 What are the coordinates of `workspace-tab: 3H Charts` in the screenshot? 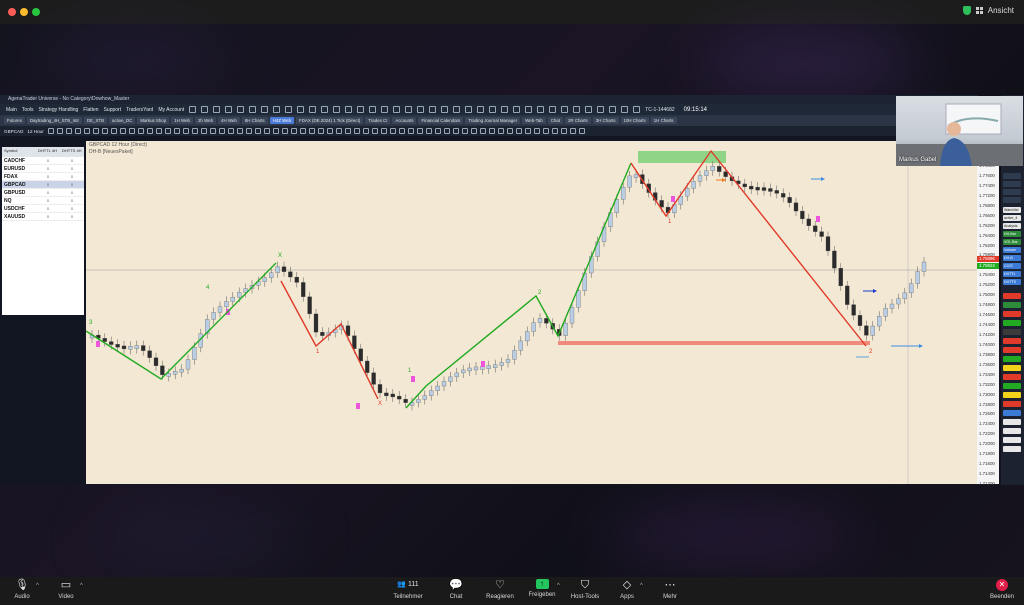 It's located at (605, 120).